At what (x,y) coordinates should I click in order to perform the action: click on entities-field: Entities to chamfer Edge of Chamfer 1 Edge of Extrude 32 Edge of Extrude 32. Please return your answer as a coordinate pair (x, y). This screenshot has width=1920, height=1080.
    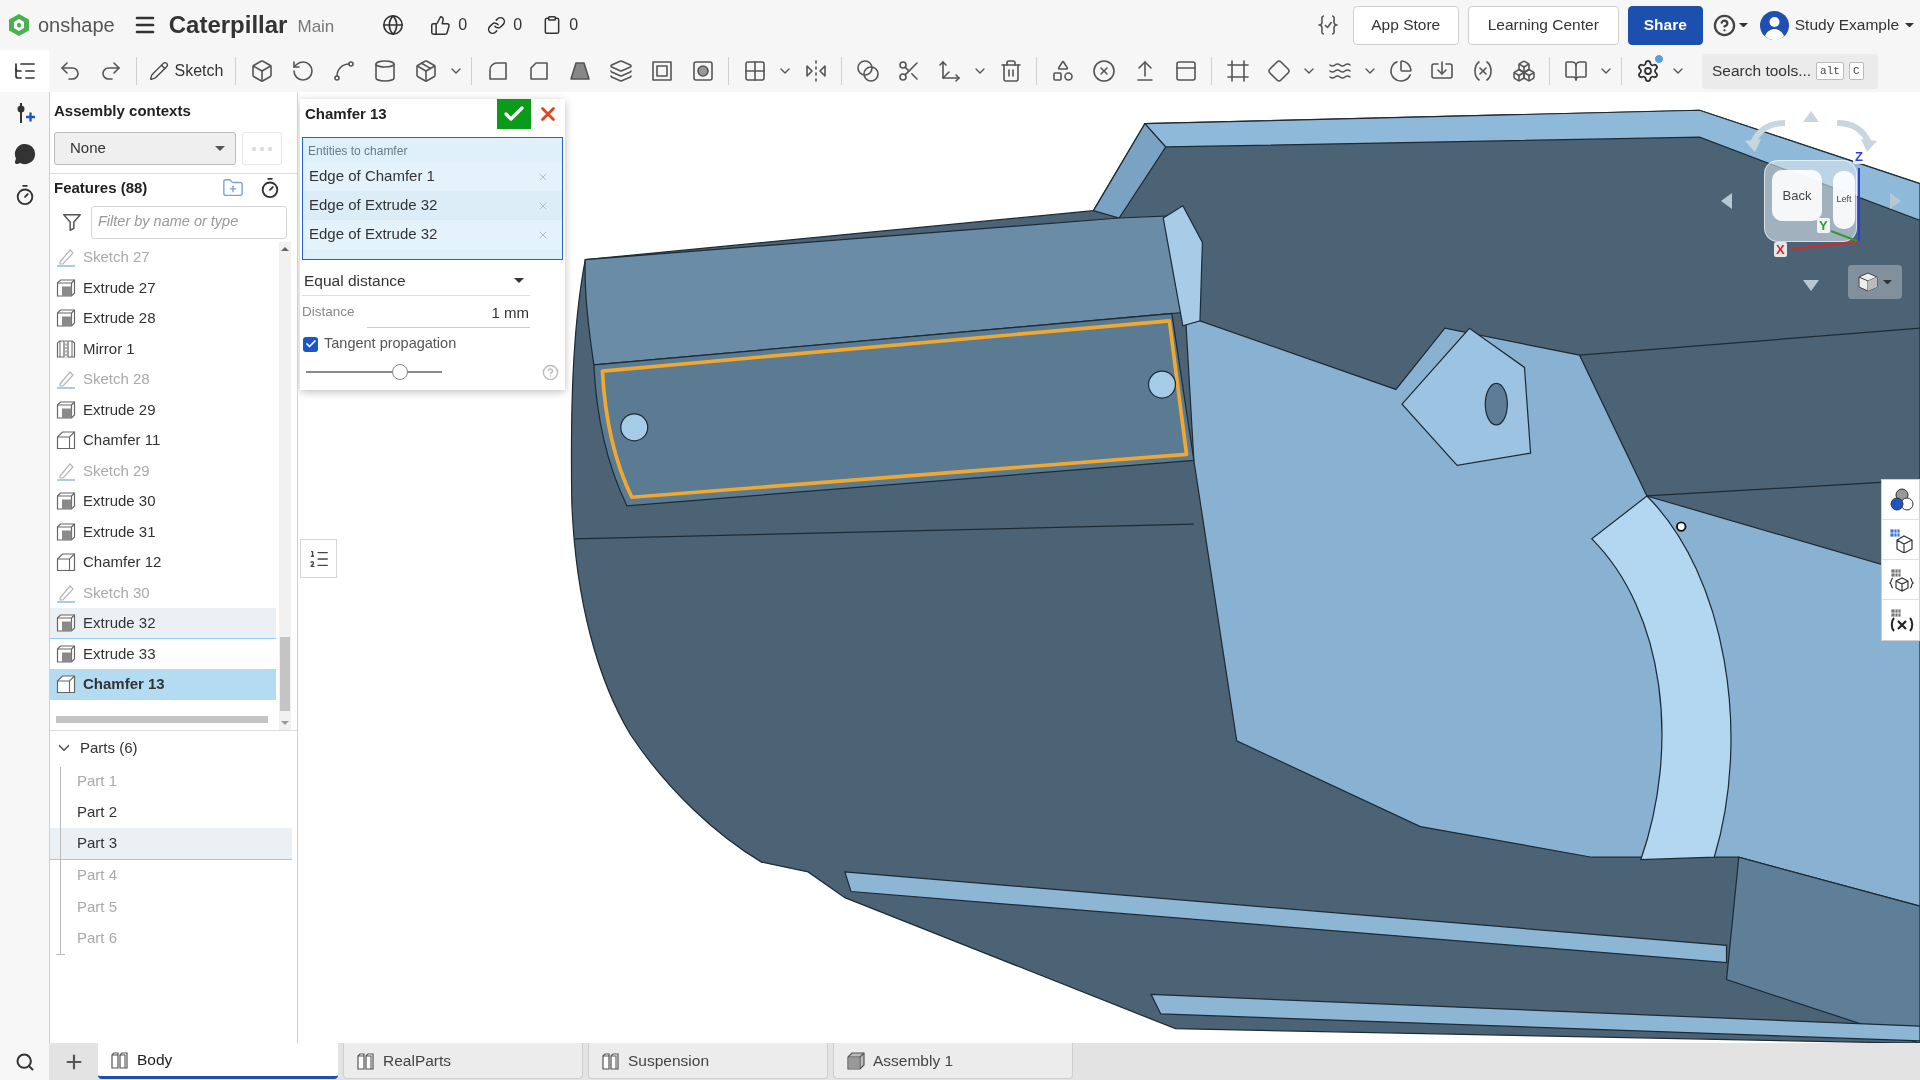
    Looking at the image, I should click on (432, 198).